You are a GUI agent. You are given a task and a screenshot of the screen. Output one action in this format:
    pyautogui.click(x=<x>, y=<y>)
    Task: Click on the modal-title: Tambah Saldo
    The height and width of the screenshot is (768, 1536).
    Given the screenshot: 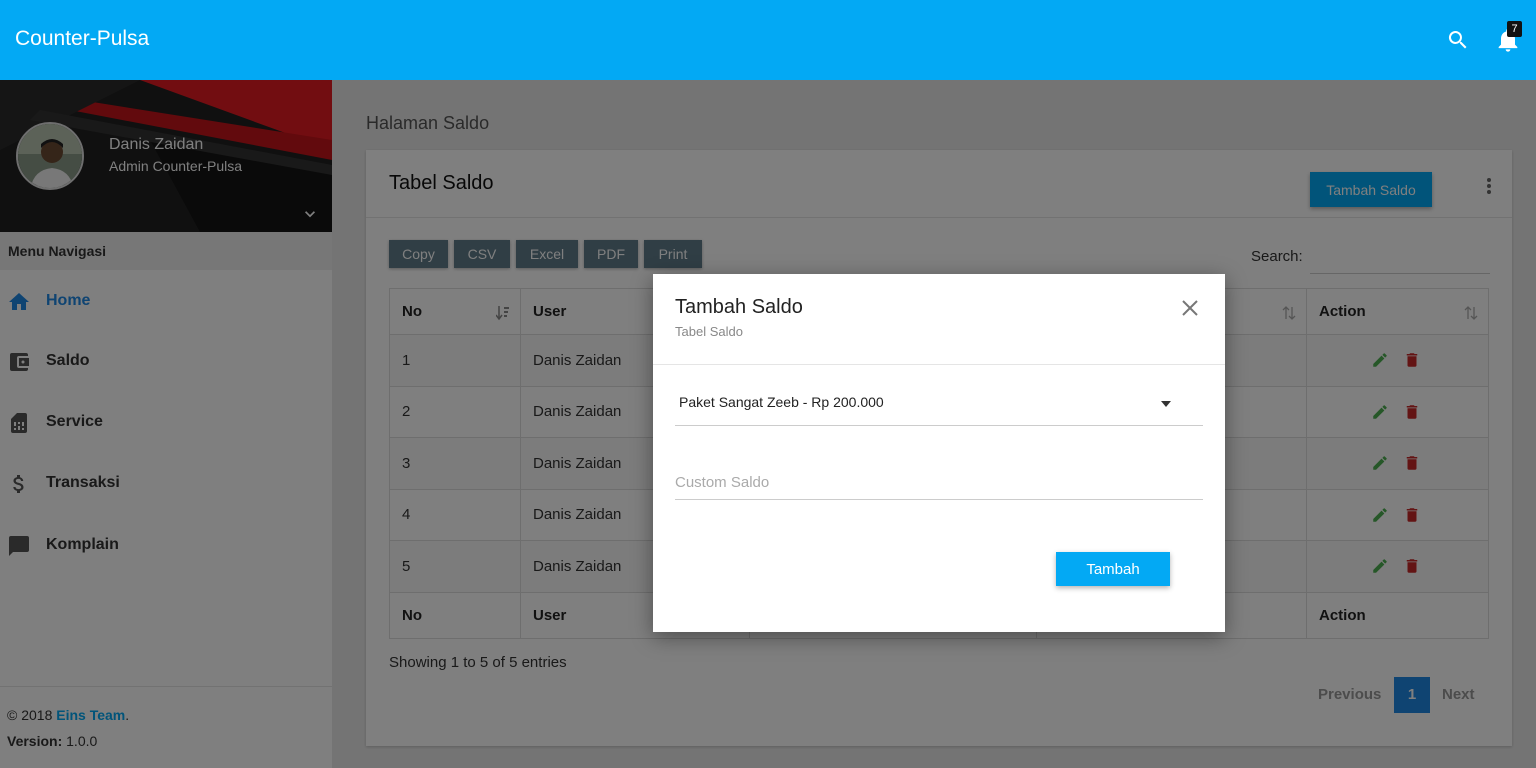 What is the action you would take?
    pyautogui.click(x=739, y=307)
    